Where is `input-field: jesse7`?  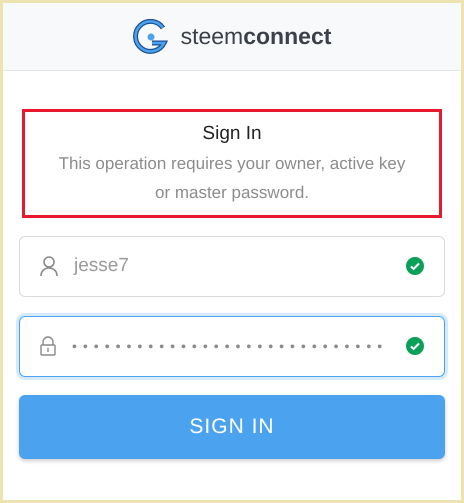 input-field: jesse7 is located at coordinates (232, 266).